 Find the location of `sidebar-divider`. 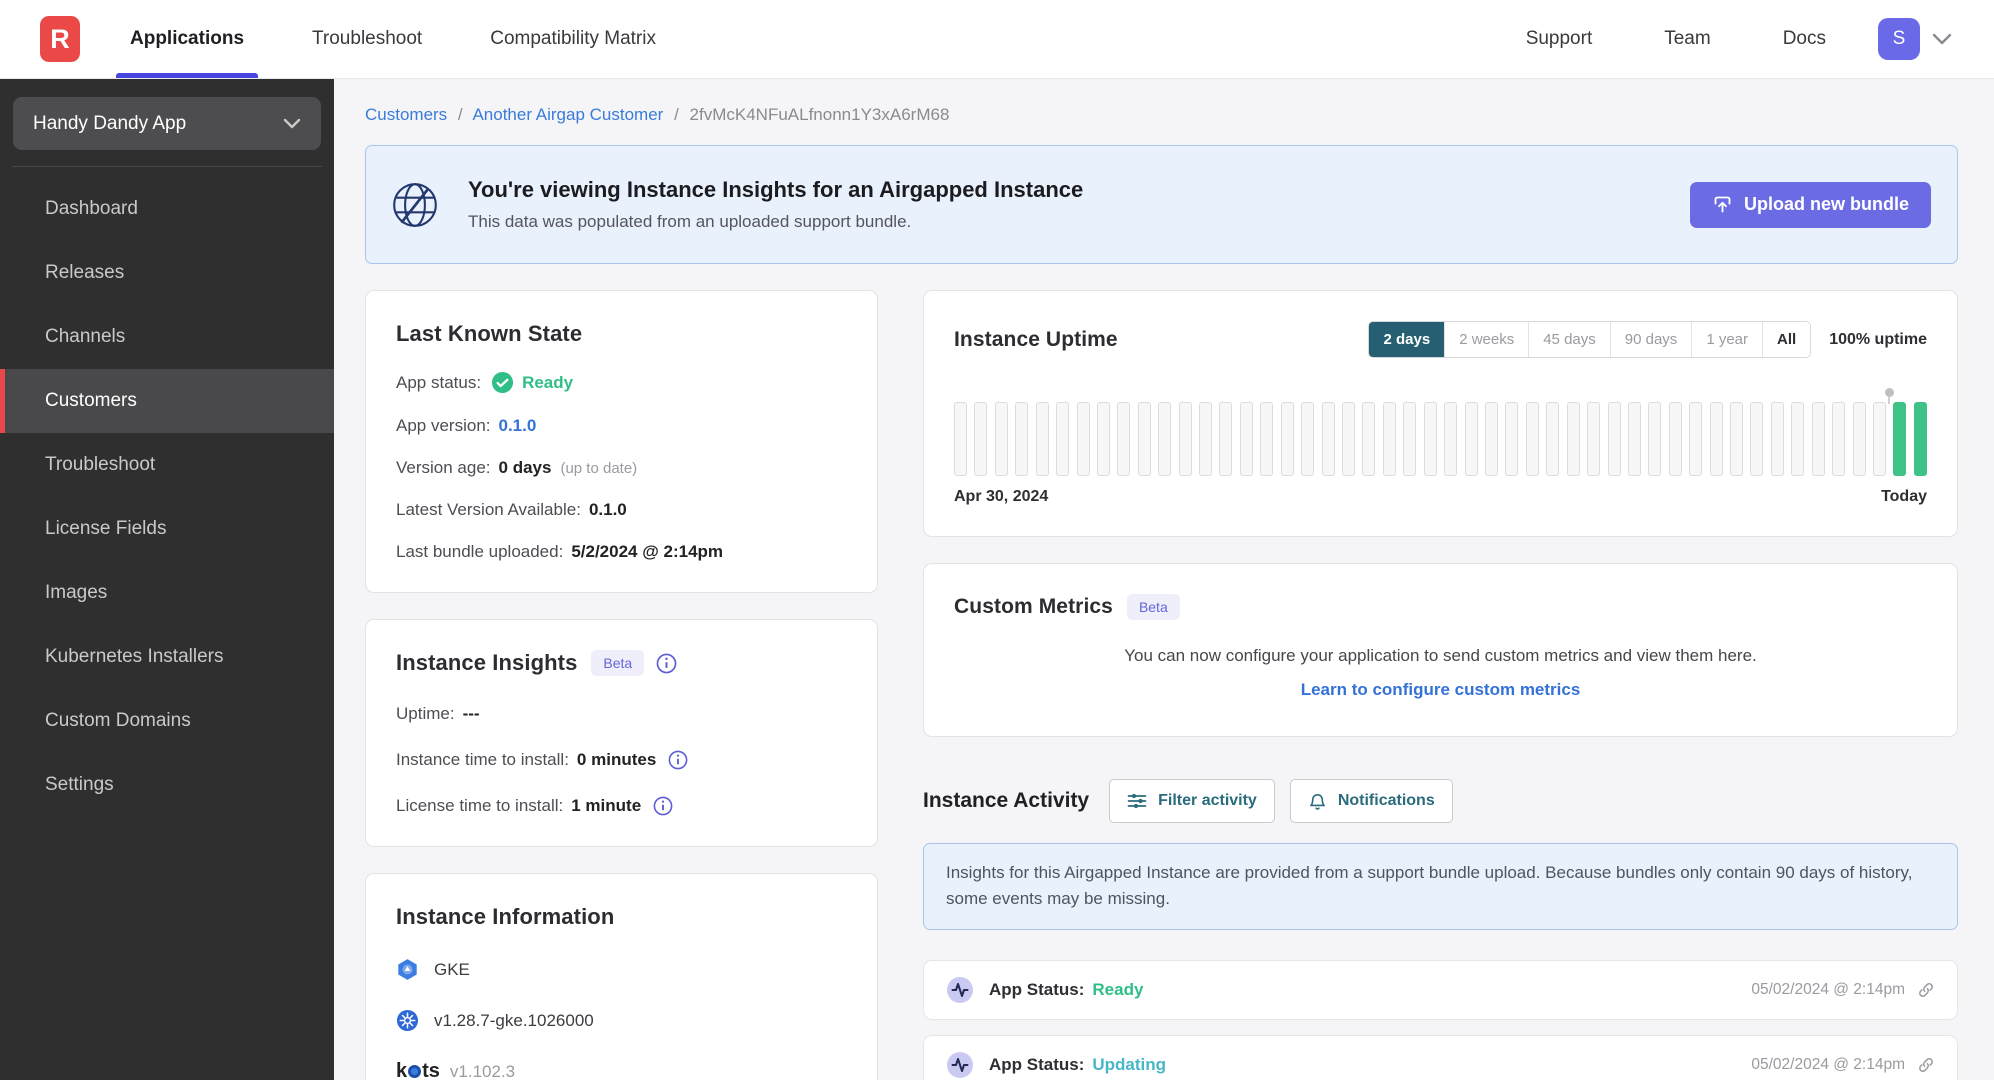

sidebar-divider is located at coordinates (167, 166).